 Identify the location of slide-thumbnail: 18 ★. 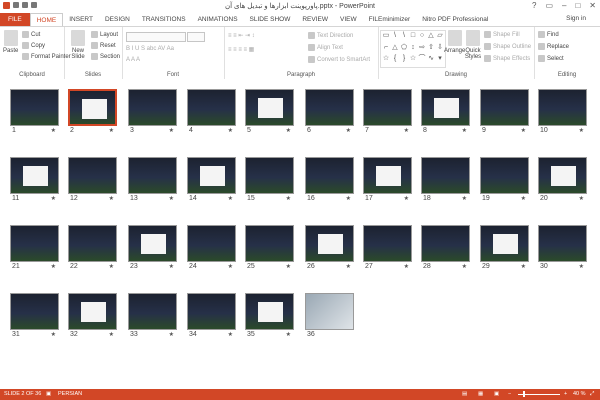
(445, 181).